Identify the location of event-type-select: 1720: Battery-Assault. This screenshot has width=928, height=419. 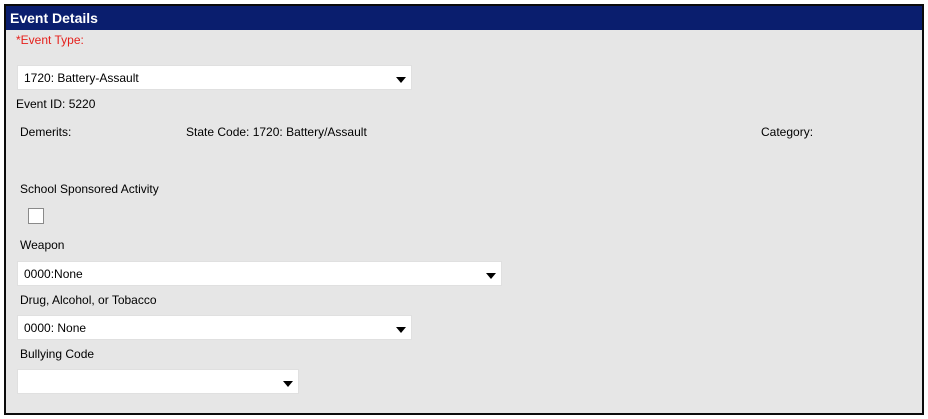
(214, 77).